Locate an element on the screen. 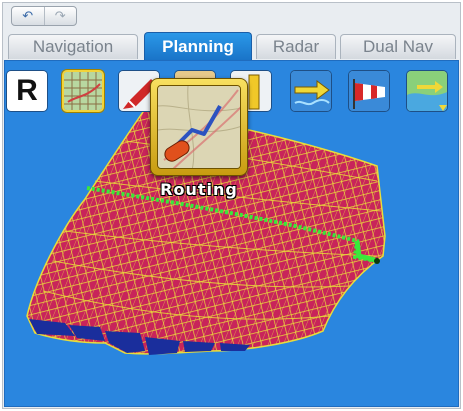  tab-navigation: Navigation is located at coordinates (73, 46).